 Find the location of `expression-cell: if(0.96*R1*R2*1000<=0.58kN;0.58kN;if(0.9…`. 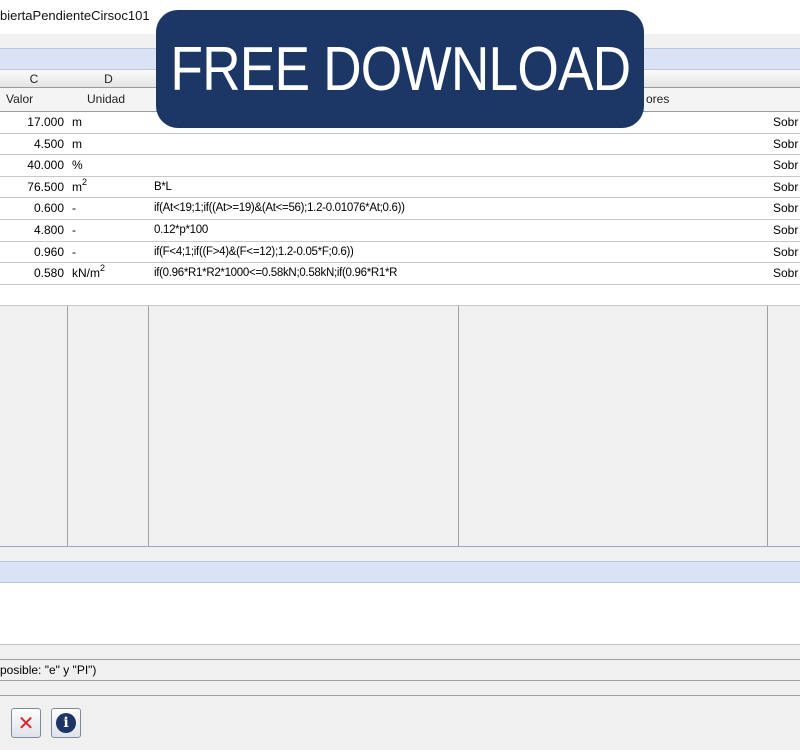

expression-cell: if(0.96*R1*R2*1000<=0.58kN;0.58kN;if(0.9… is located at coordinates (305, 273).